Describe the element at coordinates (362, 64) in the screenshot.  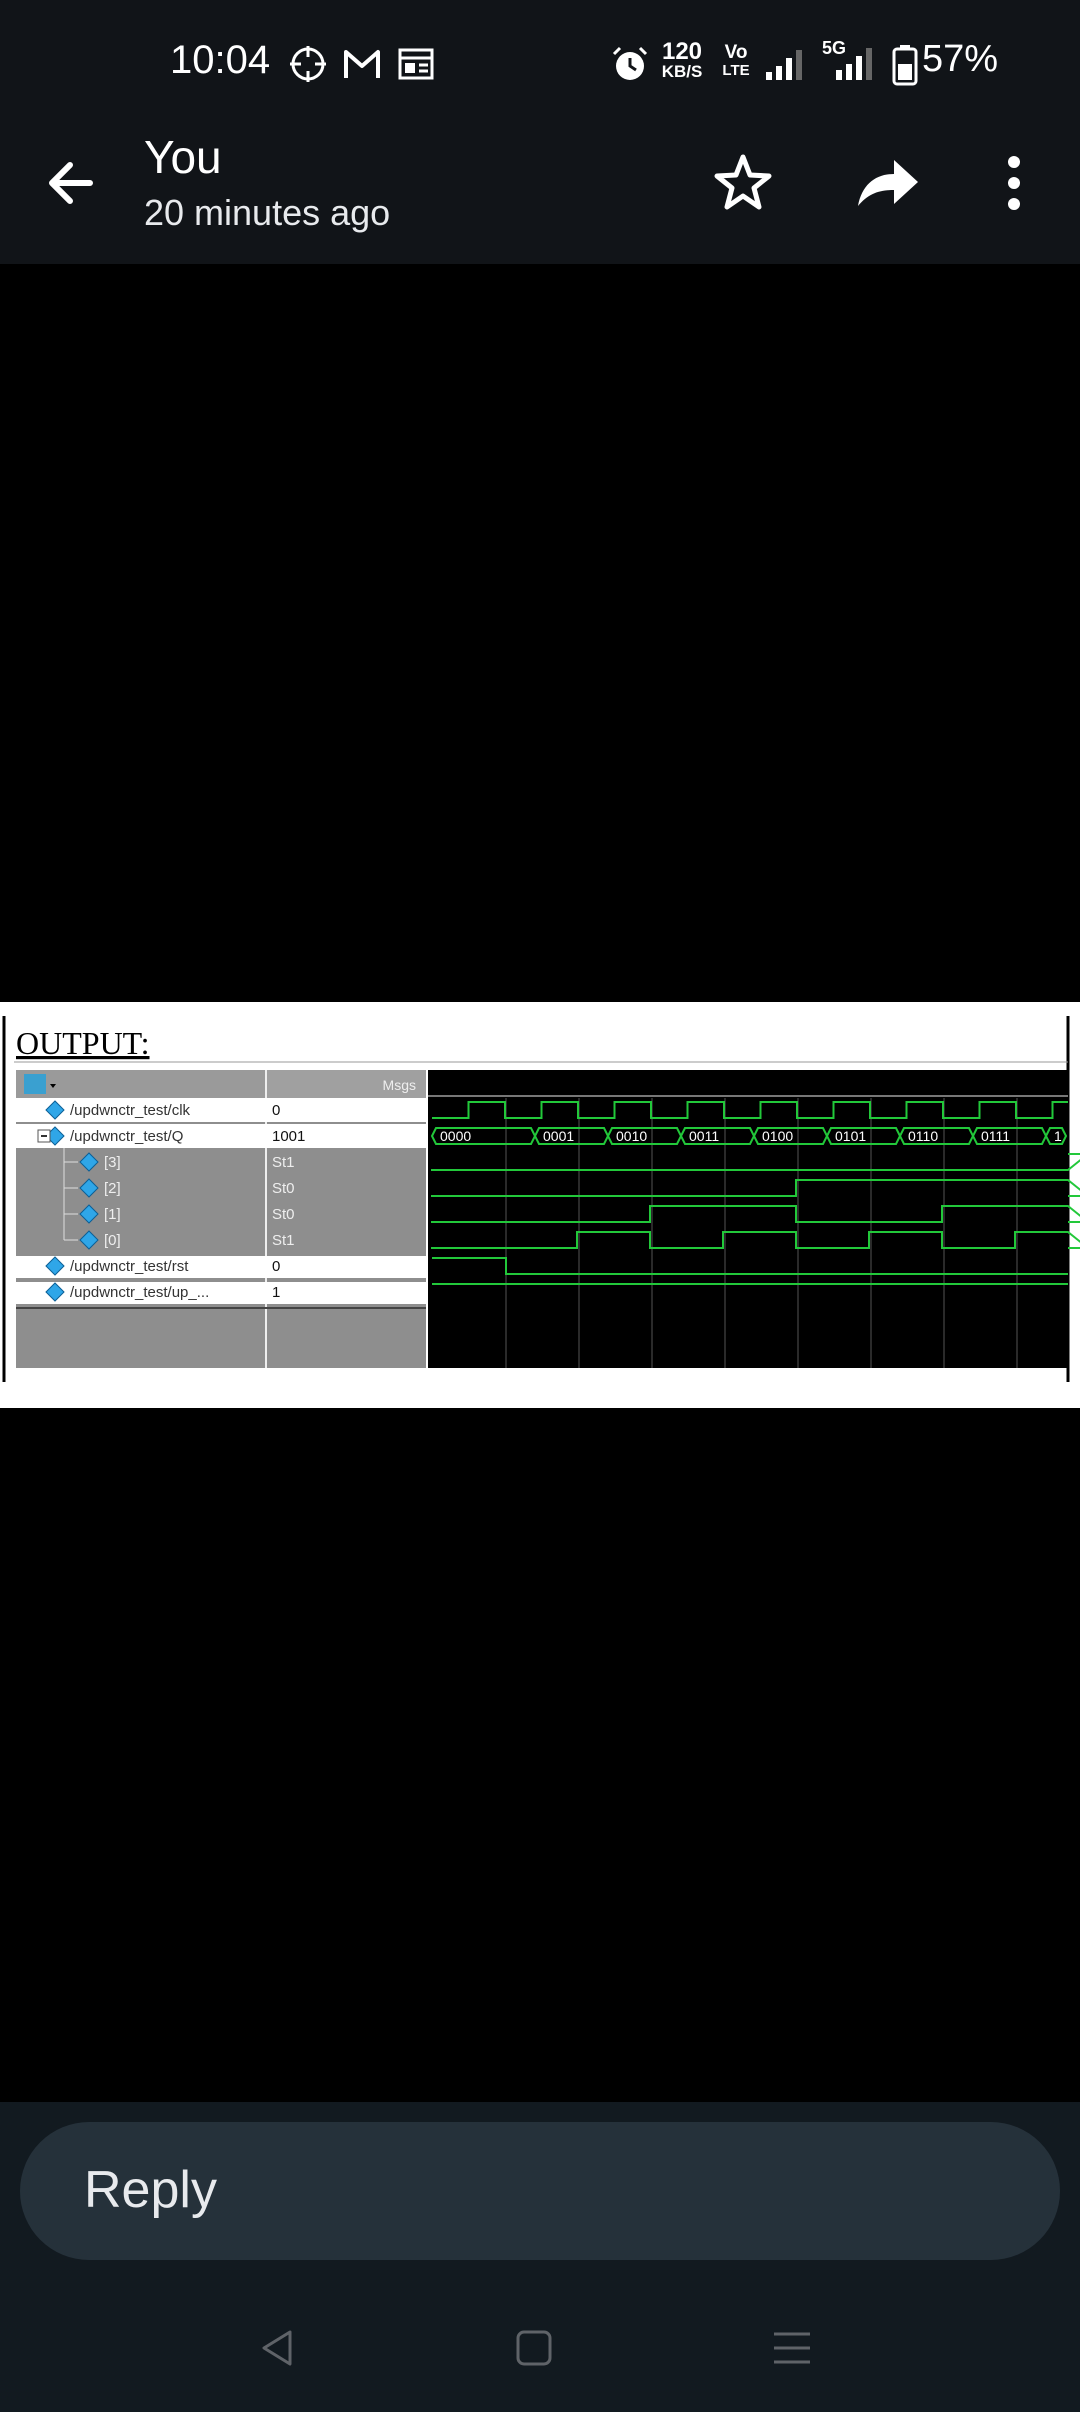
I see `gmail-icon` at that location.